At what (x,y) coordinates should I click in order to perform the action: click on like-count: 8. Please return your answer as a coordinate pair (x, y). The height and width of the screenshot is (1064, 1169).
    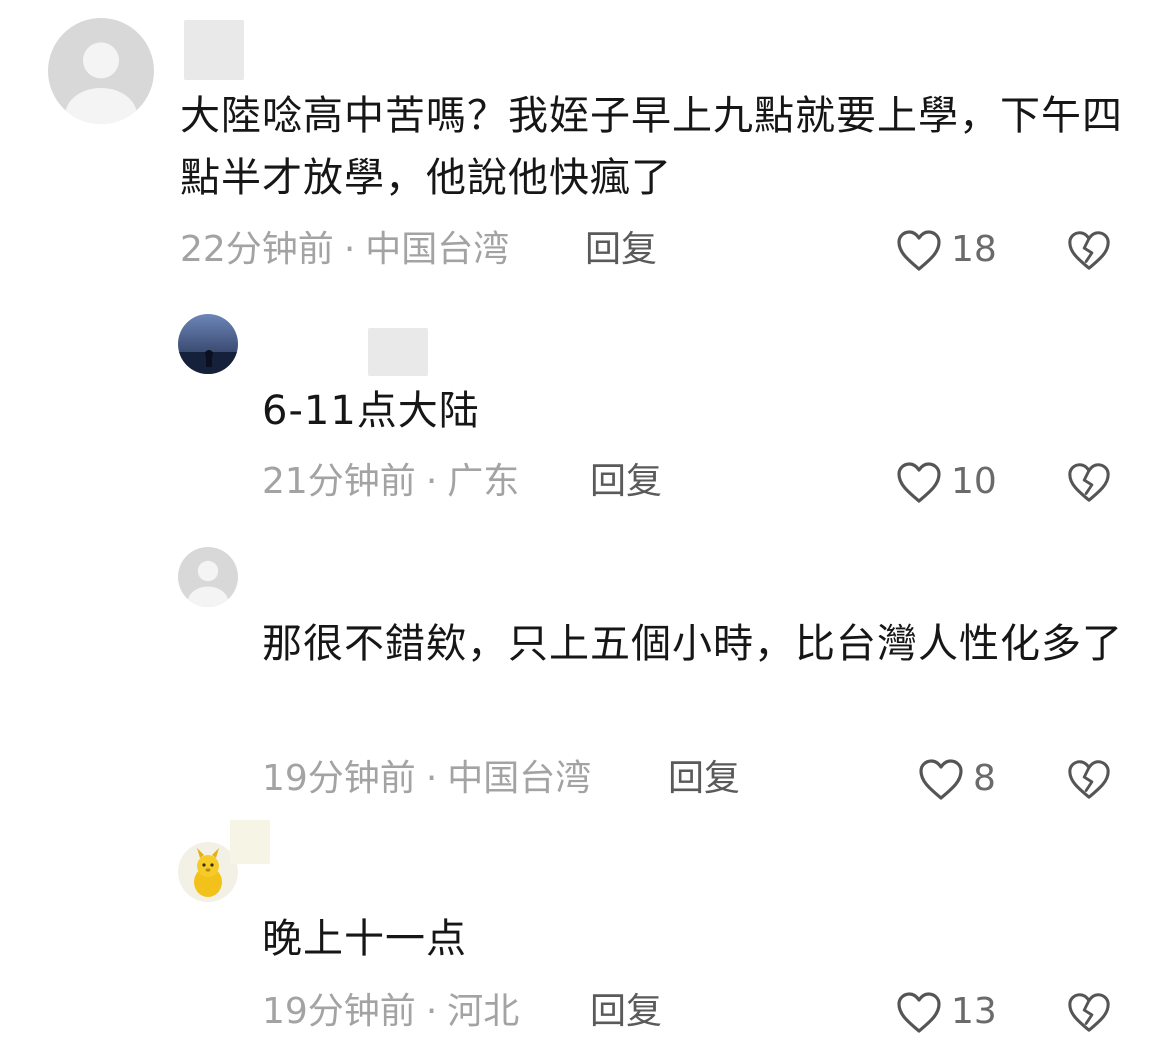
    Looking at the image, I should click on (984, 778).